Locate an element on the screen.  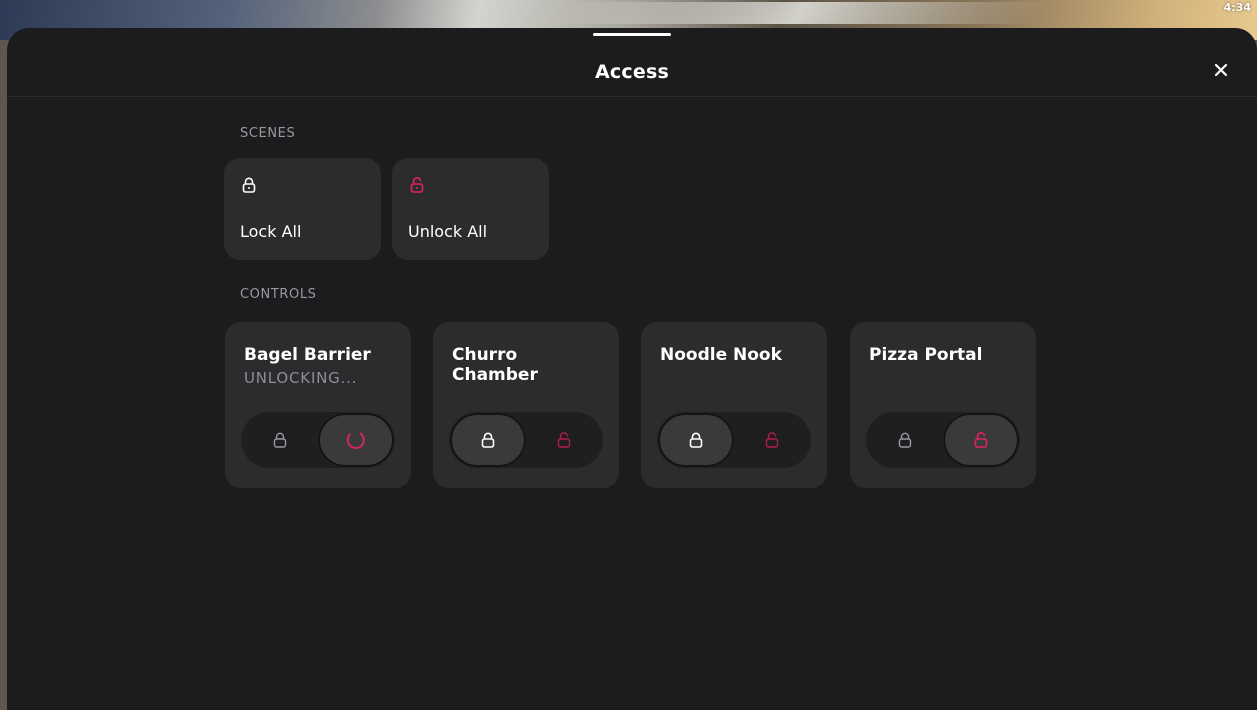
control-name: Bagel Barrier is located at coordinates (307, 355).